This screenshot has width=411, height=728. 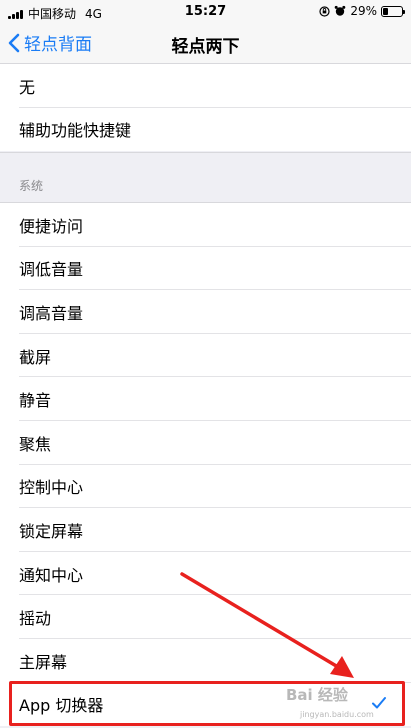 What do you see at coordinates (205, 177) in the screenshot?
I see `section-header-system: 系统` at bounding box center [205, 177].